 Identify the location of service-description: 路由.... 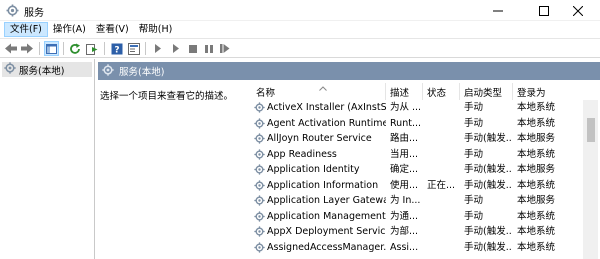
(404, 138).